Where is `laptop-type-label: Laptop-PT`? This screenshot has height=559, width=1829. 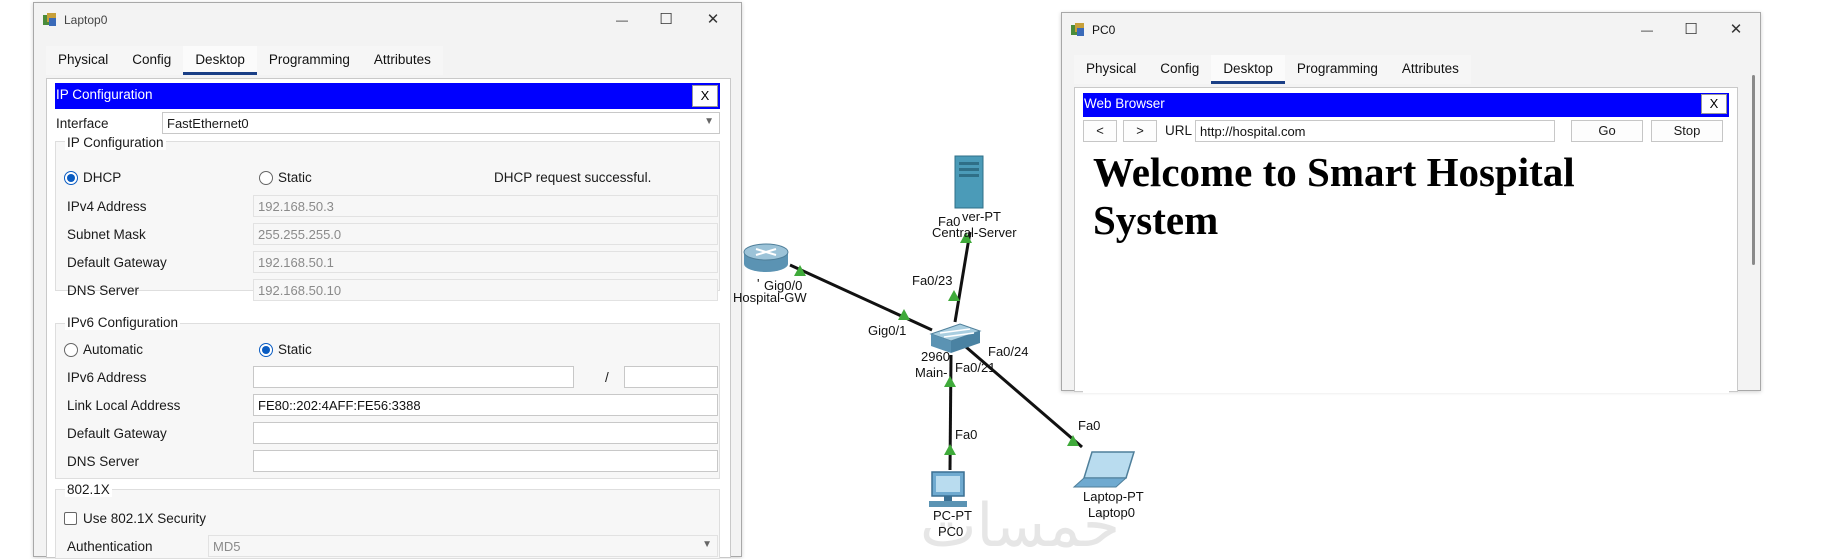 laptop-type-label: Laptop-PT is located at coordinates (1113, 496).